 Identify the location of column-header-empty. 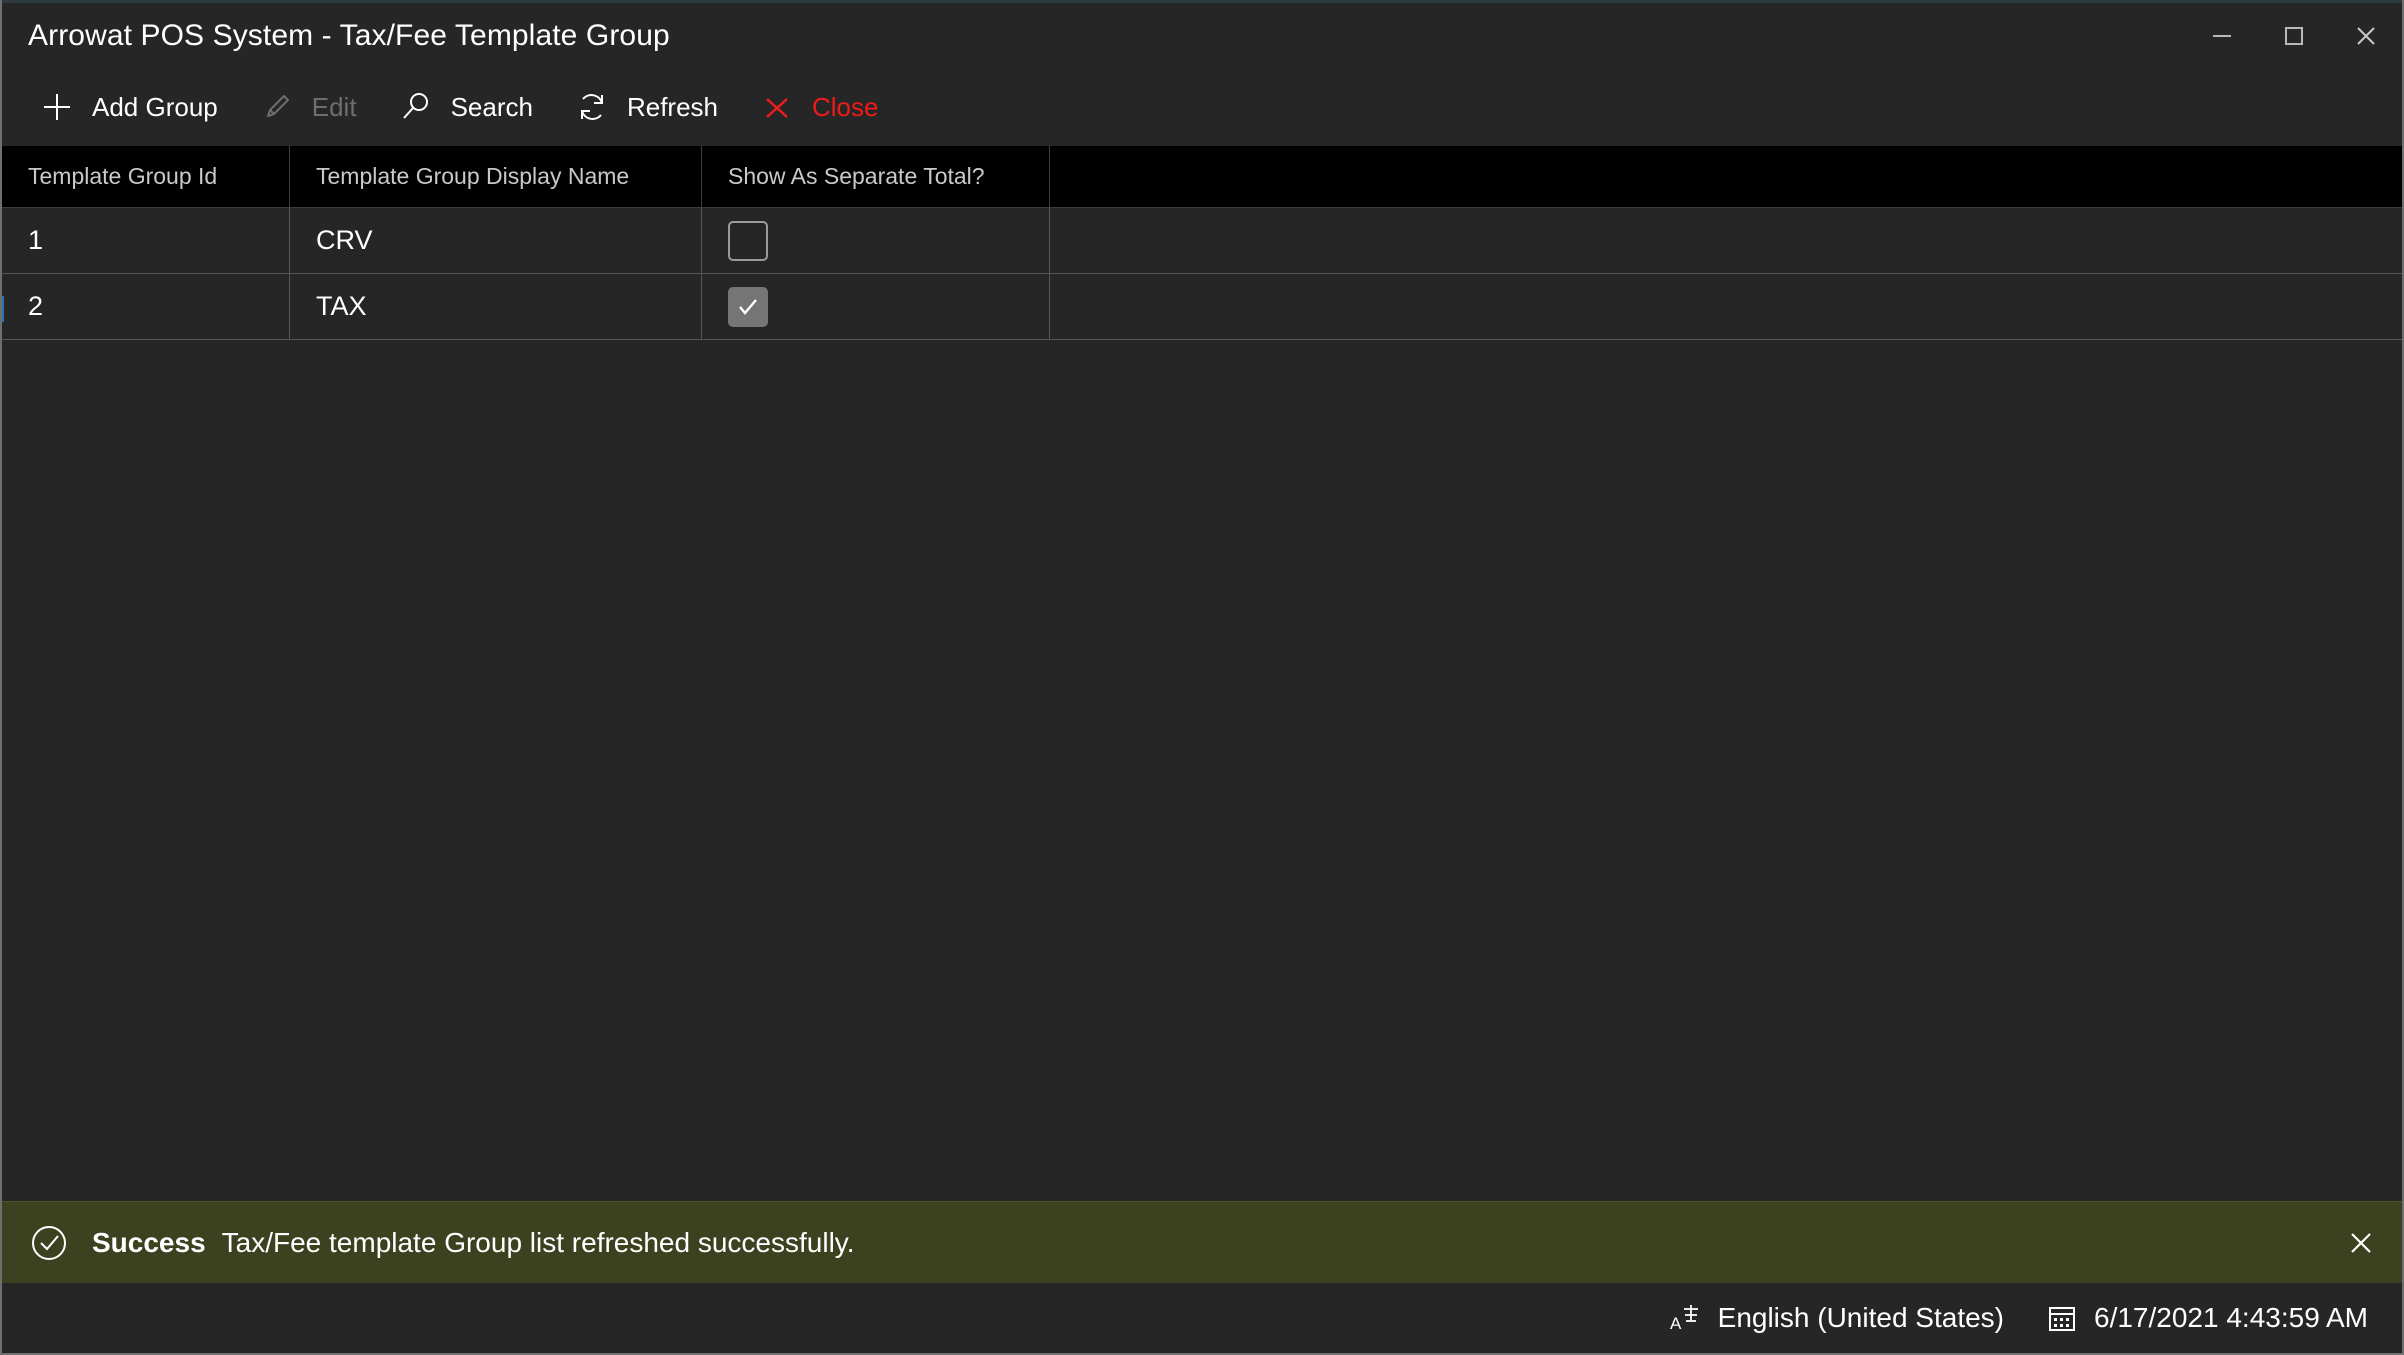
(1726, 176).